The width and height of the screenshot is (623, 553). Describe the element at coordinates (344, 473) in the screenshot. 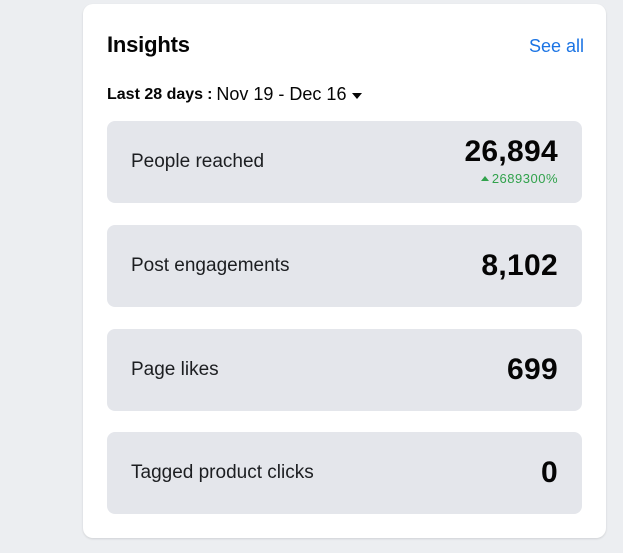

I see `metric-tagged-product-clicks: Tagged product clicks 0` at that location.